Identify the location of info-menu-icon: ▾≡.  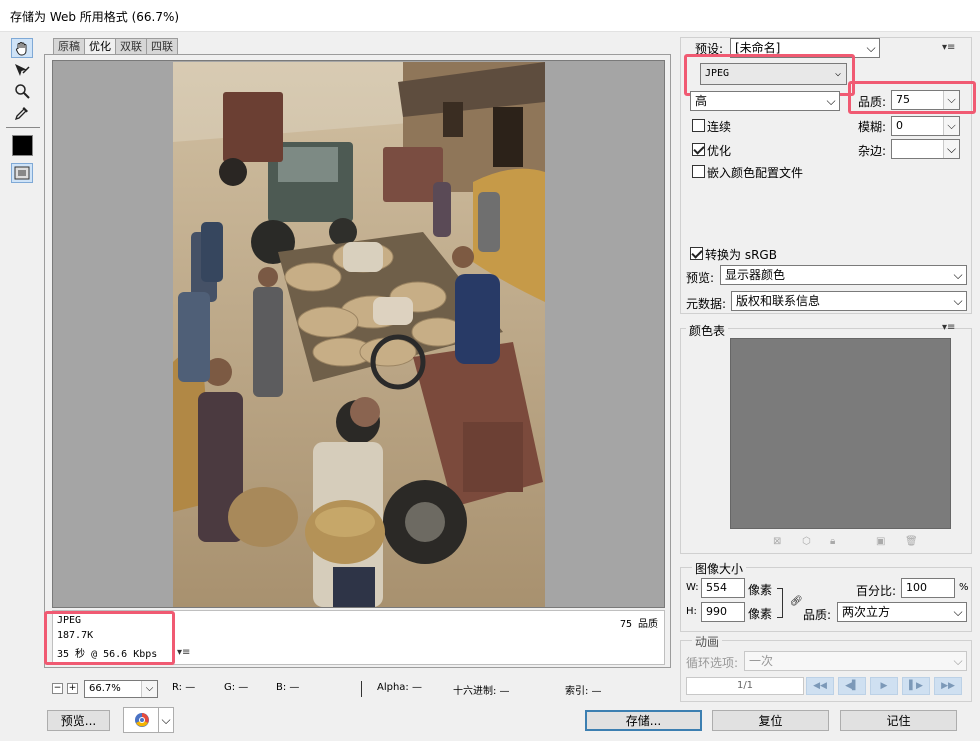
(183, 652).